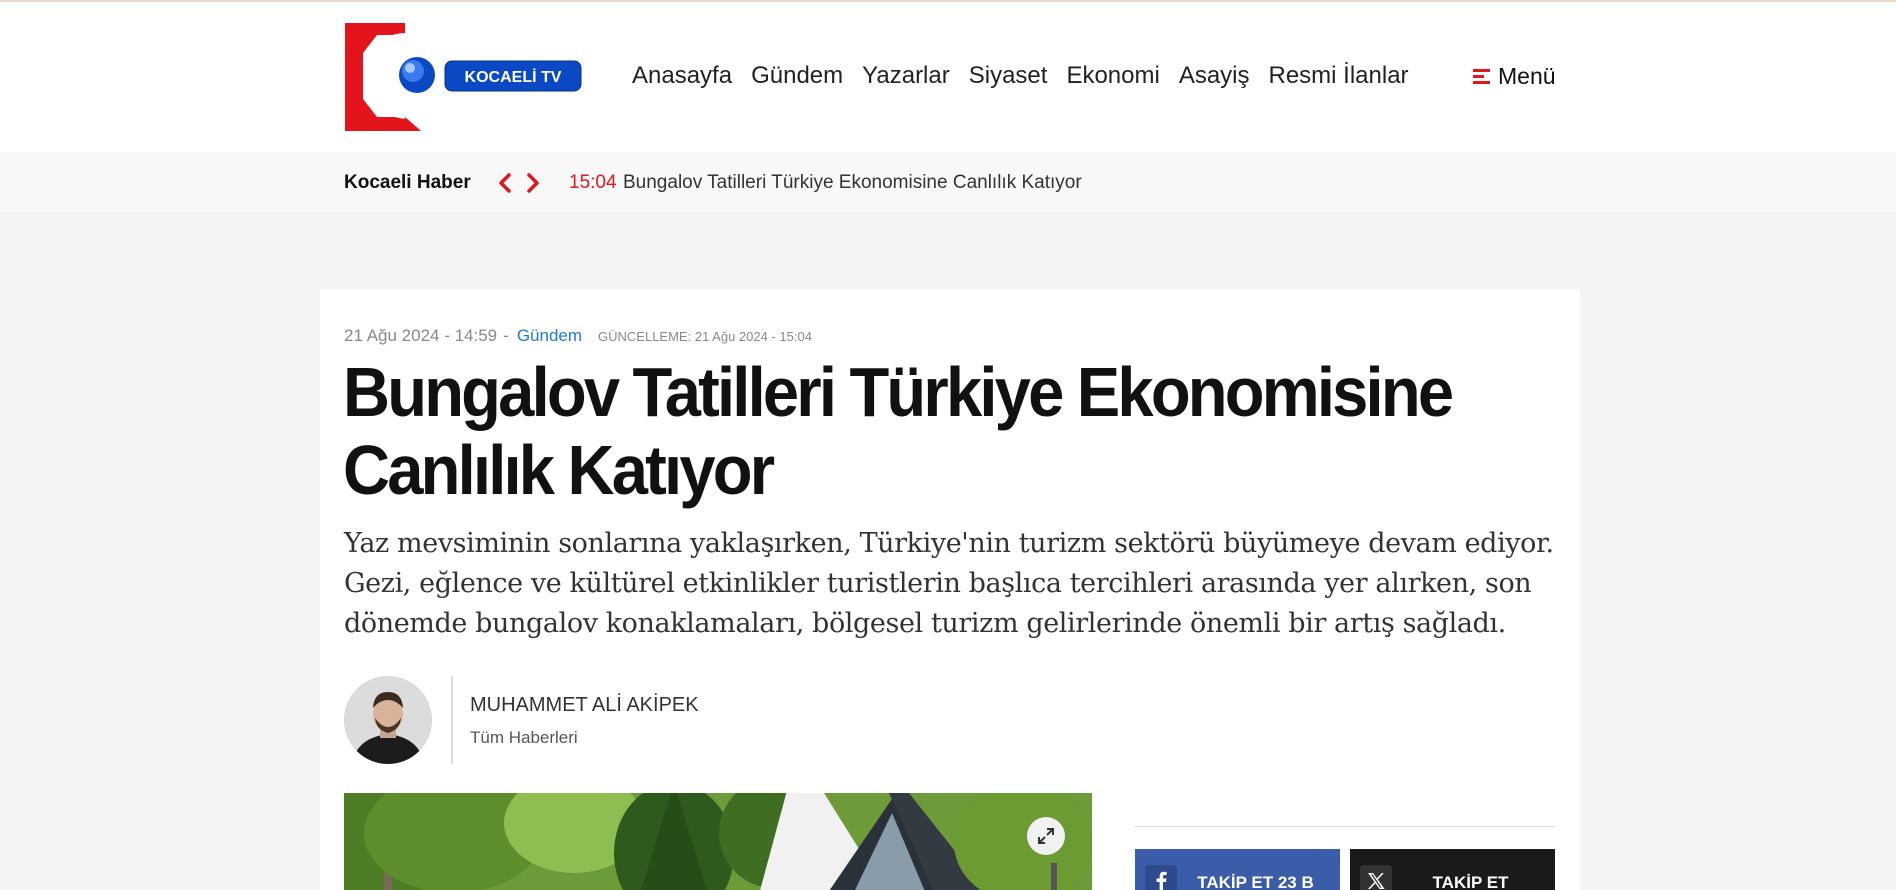 This screenshot has height=890, width=1896. Describe the element at coordinates (513, 77) in the screenshot. I see `logo-text: KOCAELİ TV` at that location.